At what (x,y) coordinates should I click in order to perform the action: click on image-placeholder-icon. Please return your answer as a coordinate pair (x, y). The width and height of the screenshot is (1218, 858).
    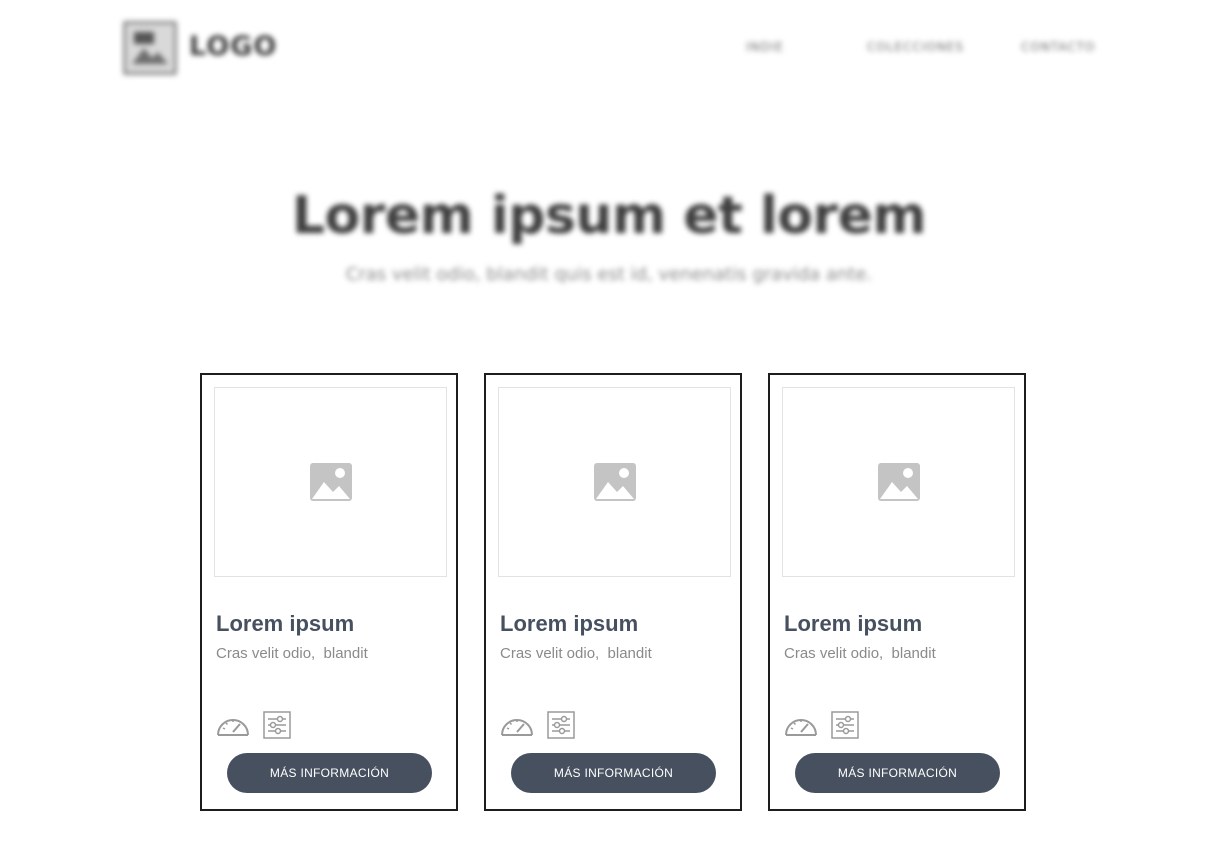
    Looking at the image, I should click on (150, 48).